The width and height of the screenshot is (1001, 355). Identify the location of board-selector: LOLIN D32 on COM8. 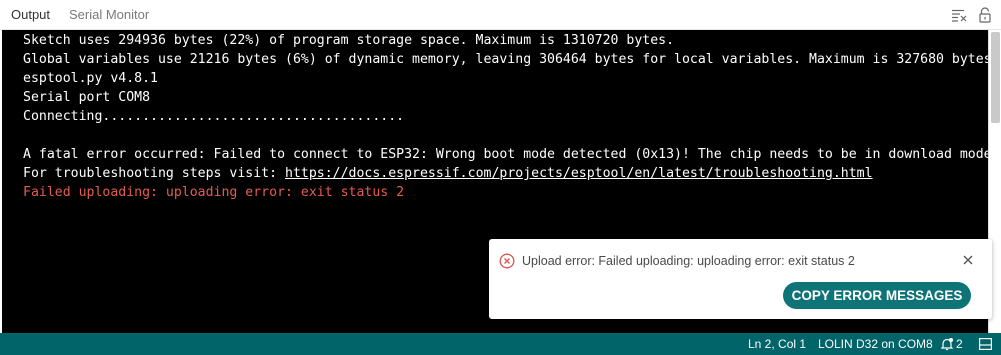
(875, 344).